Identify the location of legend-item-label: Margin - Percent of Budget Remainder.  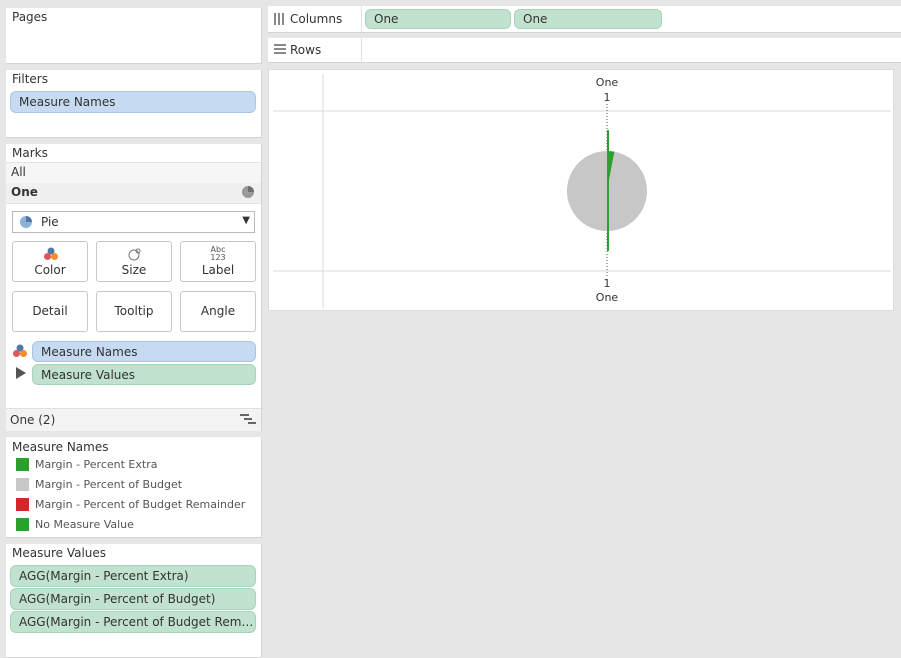
(140, 504).